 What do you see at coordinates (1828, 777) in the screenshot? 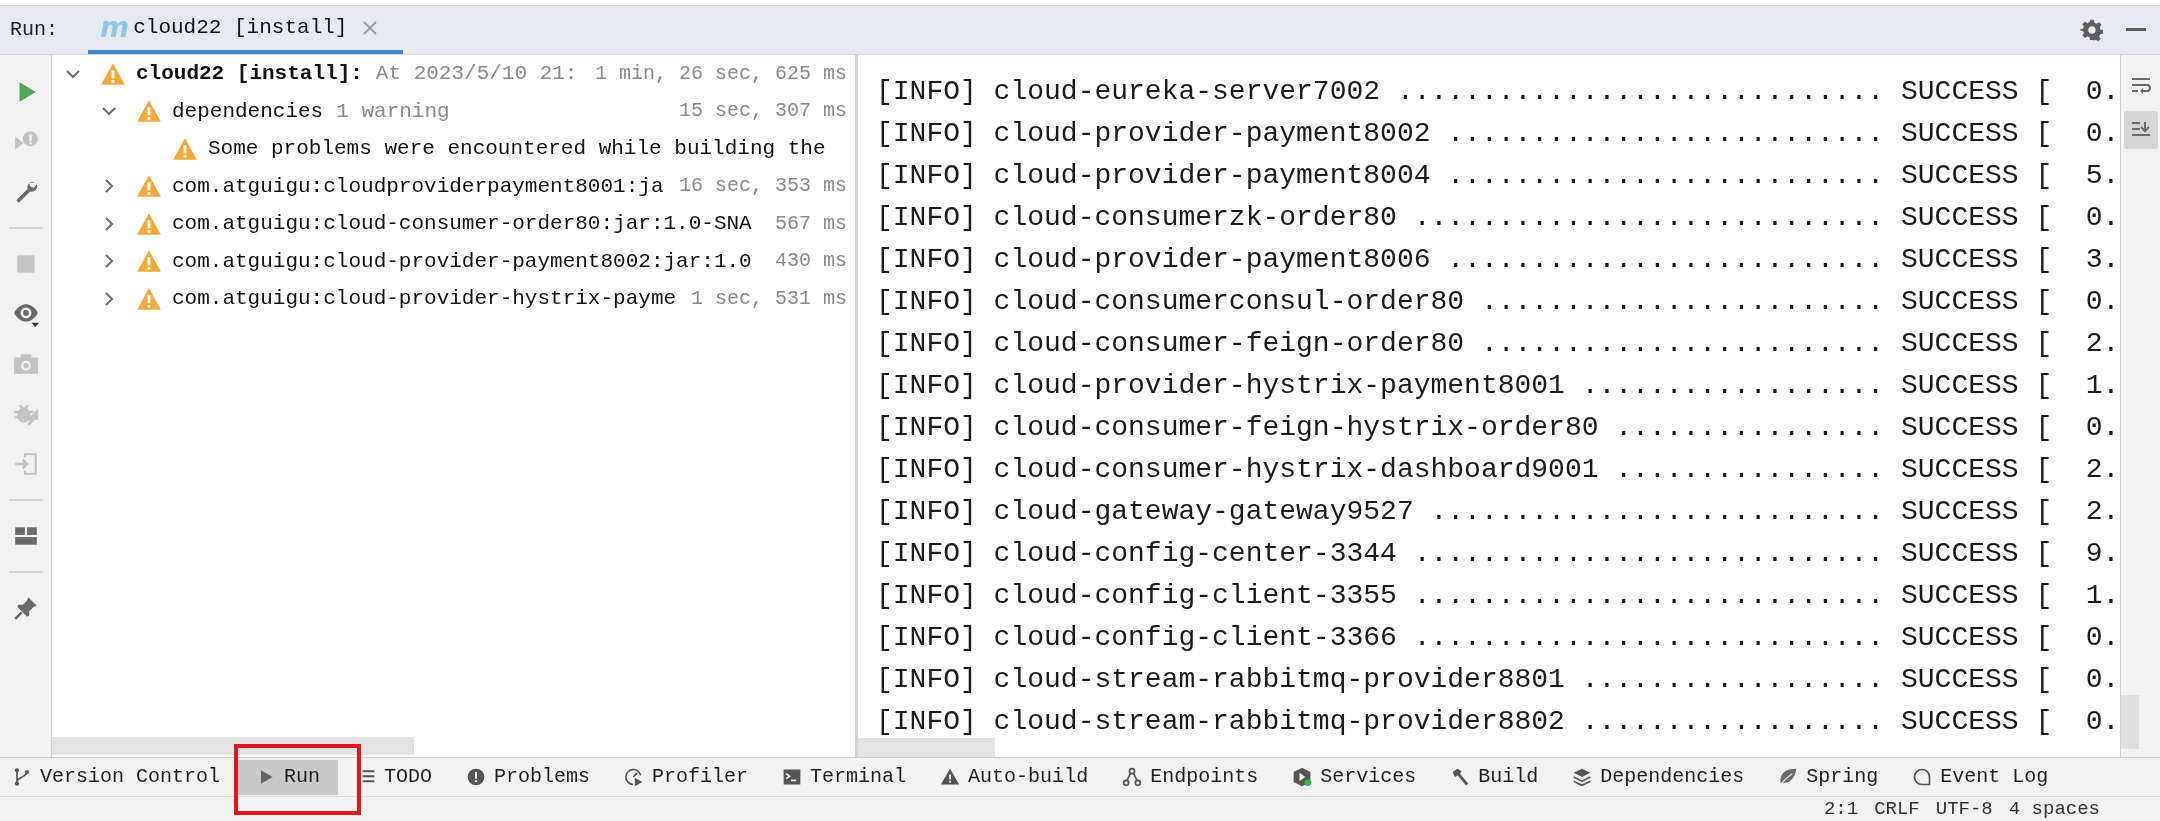
I see `tool-window-button: Spring` at bounding box center [1828, 777].